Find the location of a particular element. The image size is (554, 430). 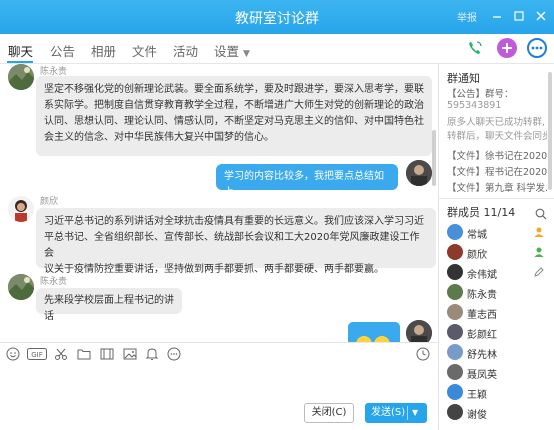

notice-line: 原多人聊天已成功转群, is located at coordinates (496, 122).